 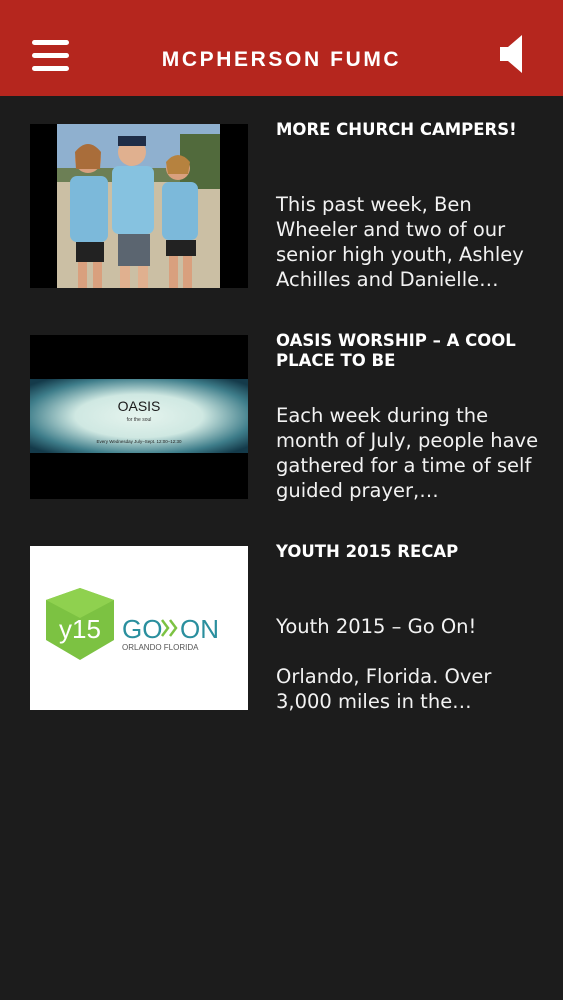 I want to click on location-text: ORLANDO FLORIDA, so click(x=160, y=647).